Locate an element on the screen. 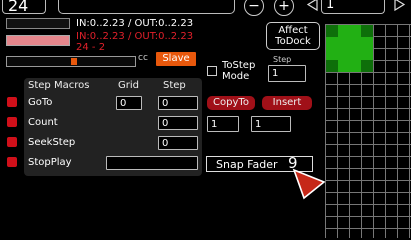 Image resolution: width=411 pixels, height=240 pixels. slave-label: Slave is located at coordinates (176, 58).